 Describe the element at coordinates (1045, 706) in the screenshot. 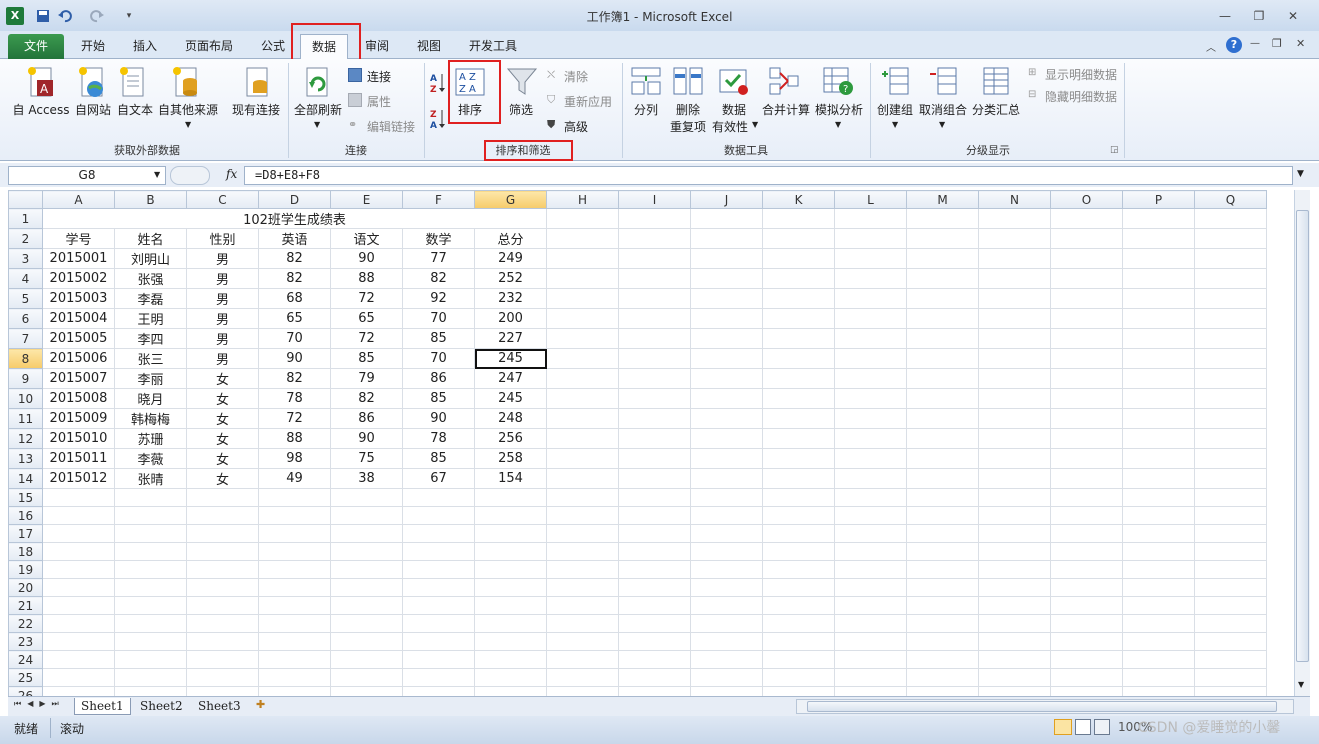

I see `horizontal-scrollbar` at that location.